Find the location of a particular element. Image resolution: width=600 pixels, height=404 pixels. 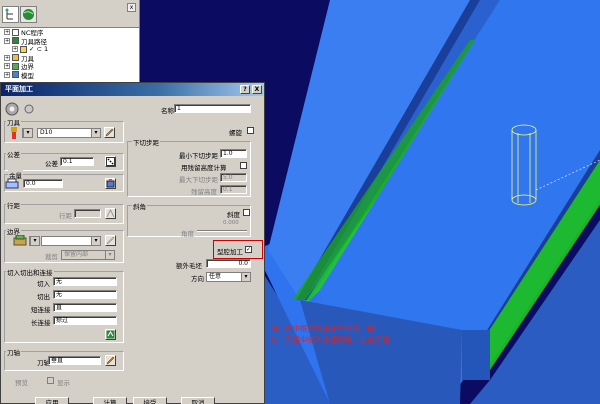

min-stepdown-field: 1.0 is located at coordinates (233, 153).